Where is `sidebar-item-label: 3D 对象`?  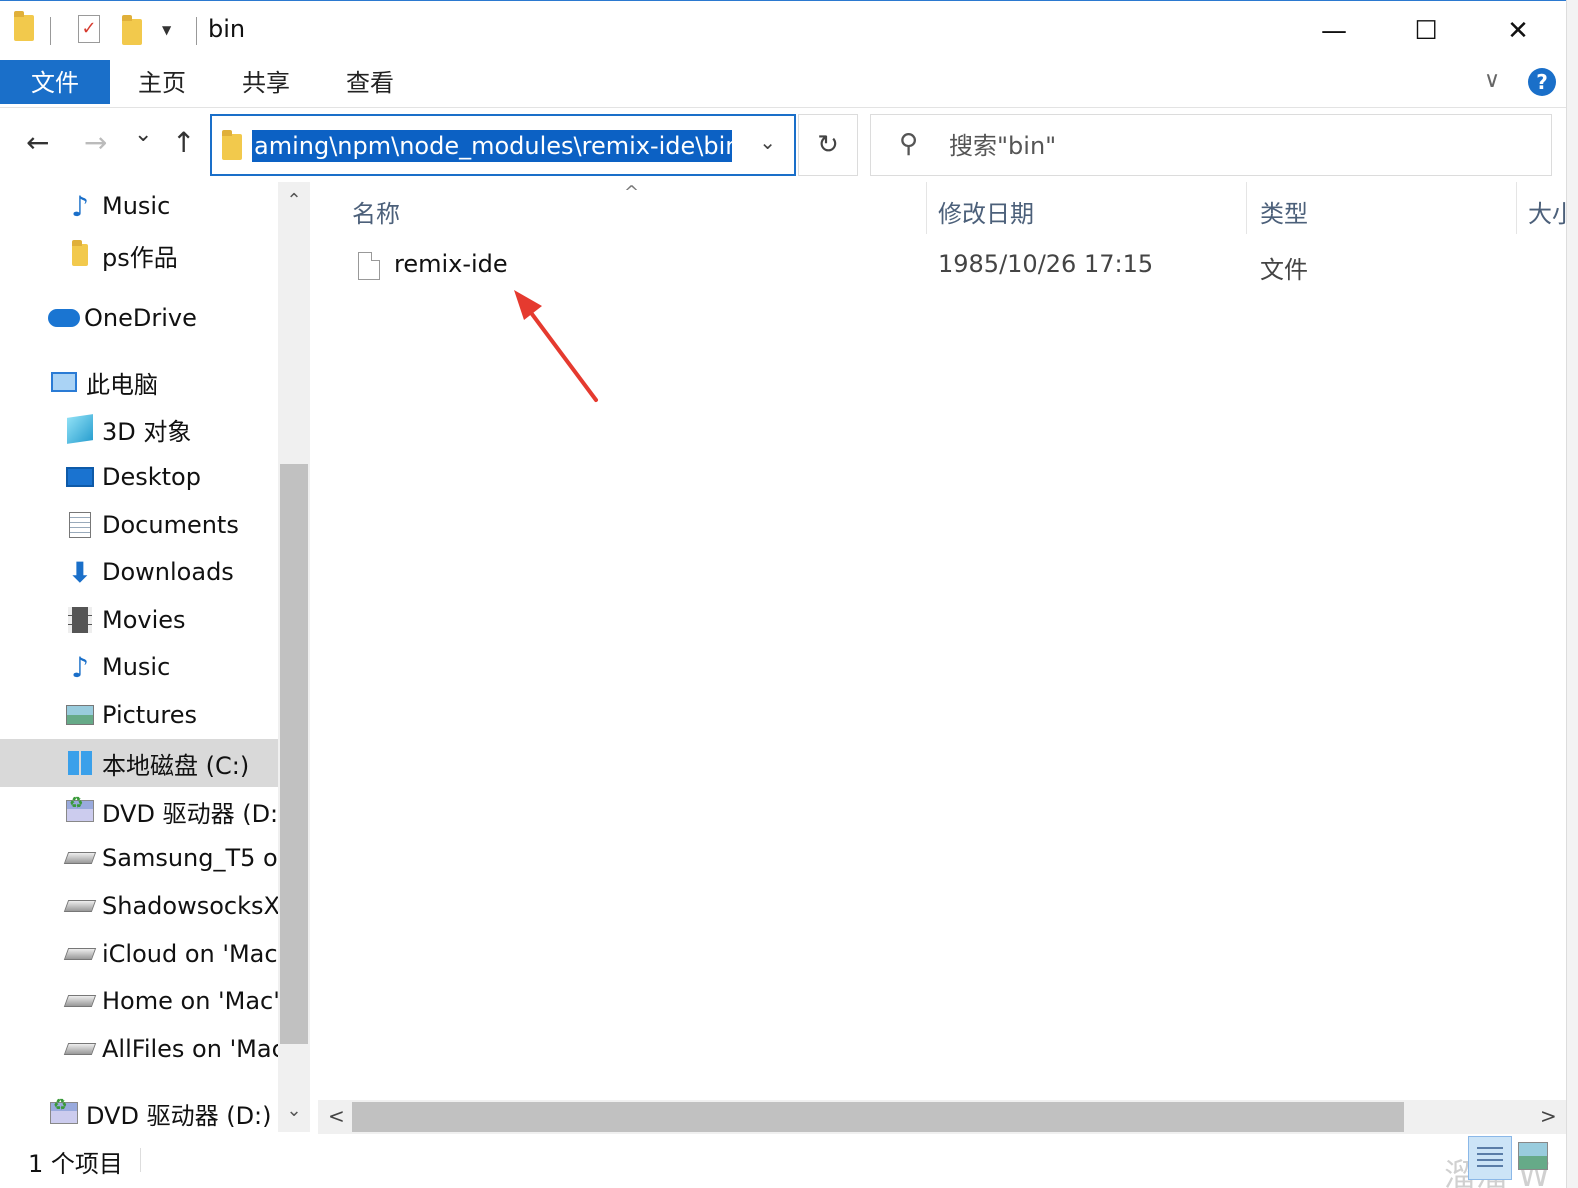
sidebar-item-label: 3D 对象 is located at coordinates (147, 431).